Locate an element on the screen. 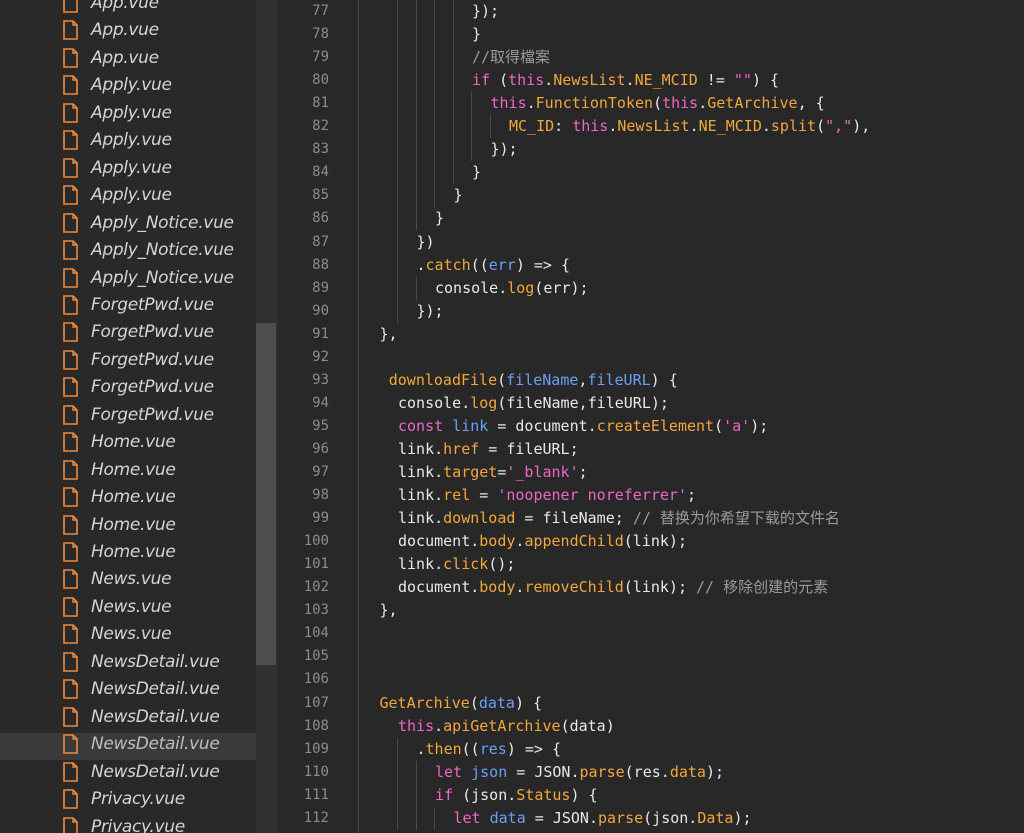  code-line: 101 link.click(); is located at coordinates (651, 564).